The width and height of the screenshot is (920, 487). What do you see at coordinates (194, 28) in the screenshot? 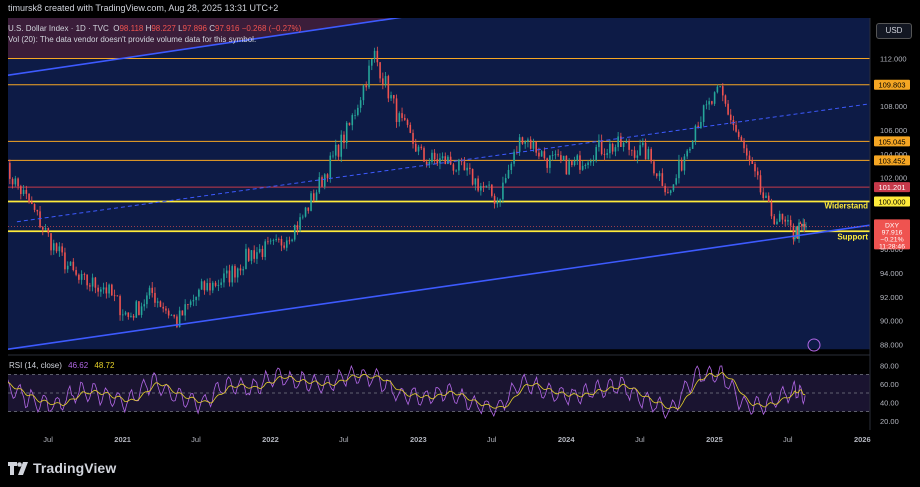
I see `low-value: 97.896` at bounding box center [194, 28].